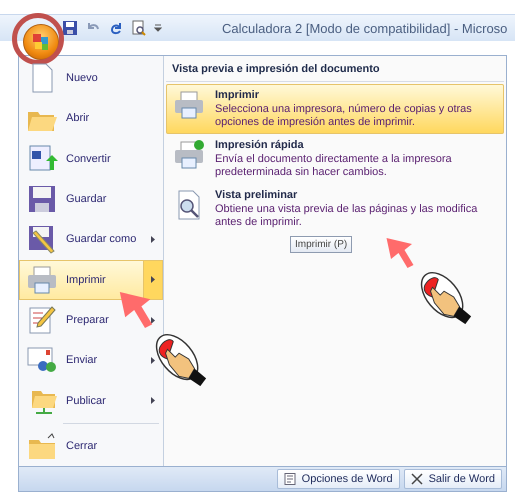 The image size is (515, 501). Describe the element at coordinates (91, 158) in the screenshot. I see `menu-item: Convertir` at that location.